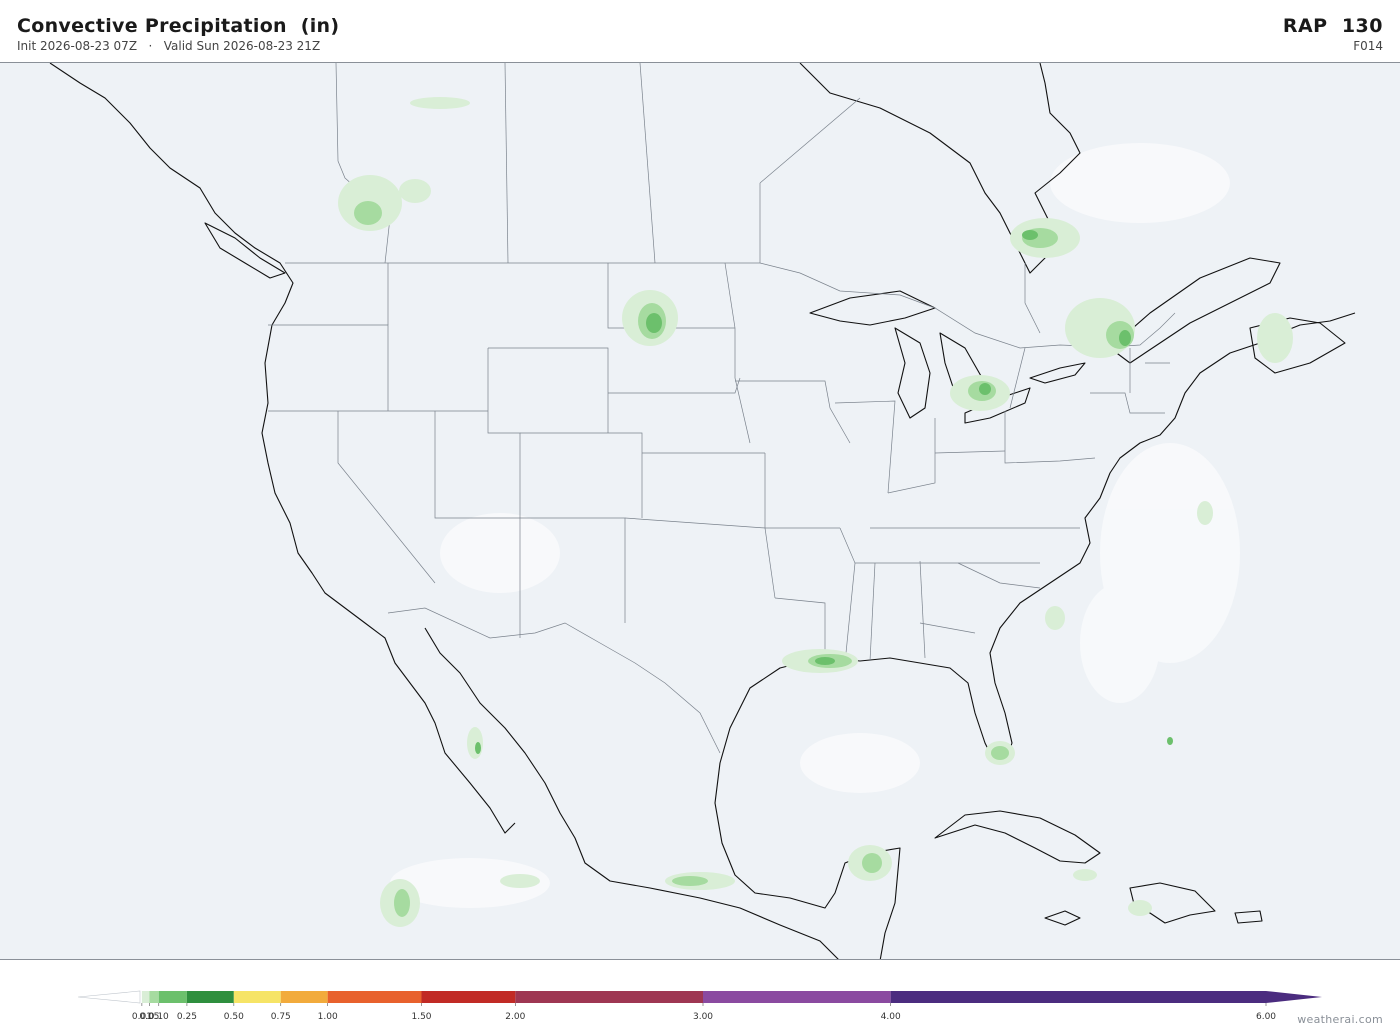  What do you see at coordinates (109, 997) in the screenshot?
I see `colorbar-under-extension` at bounding box center [109, 997].